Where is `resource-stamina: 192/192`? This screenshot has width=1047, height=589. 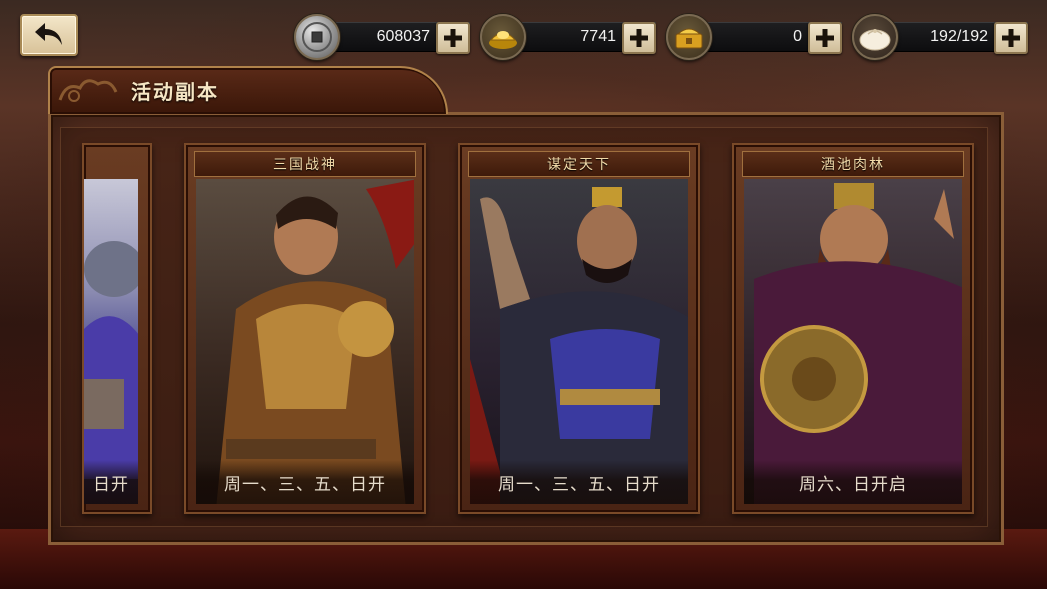 resource-stamina: 192/192 is located at coordinates (940, 37).